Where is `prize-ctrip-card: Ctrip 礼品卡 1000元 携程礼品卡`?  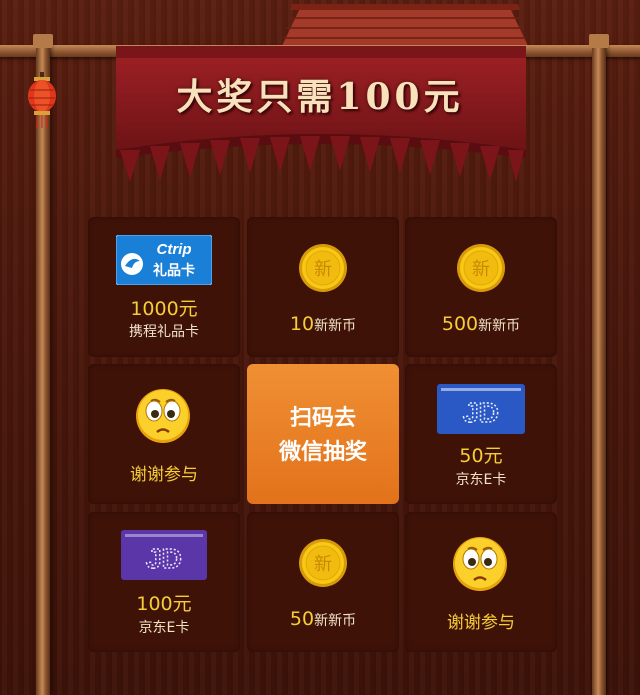
prize-ctrip-card: Ctrip 礼品卡 1000元 携程礼品卡 is located at coordinates (164, 287).